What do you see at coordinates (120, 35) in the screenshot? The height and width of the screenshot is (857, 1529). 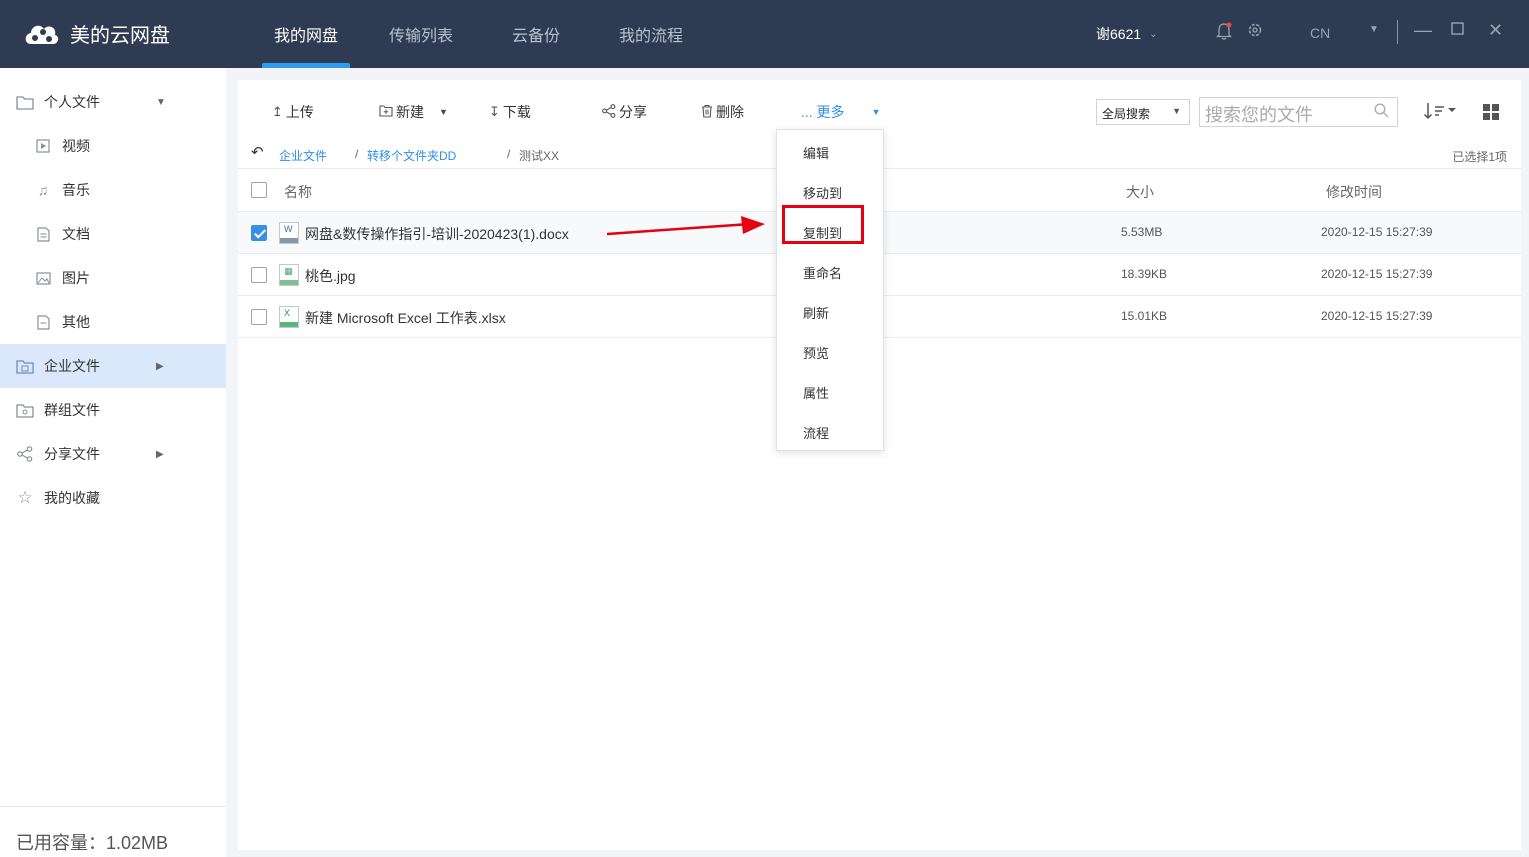 I see `app-title: 美的云网盘` at bounding box center [120, 35].